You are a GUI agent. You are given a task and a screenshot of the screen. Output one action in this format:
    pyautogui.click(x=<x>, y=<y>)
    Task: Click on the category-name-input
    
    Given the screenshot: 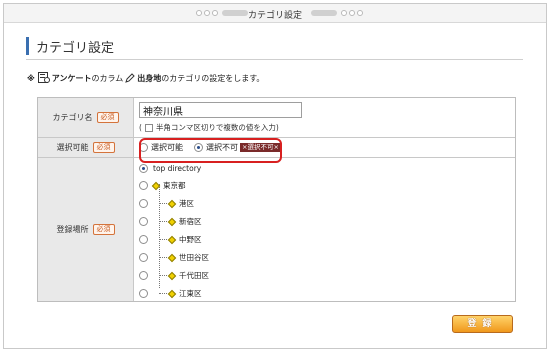 What is the action you would take?
    pyautogui.click(x=220, y=110)
    